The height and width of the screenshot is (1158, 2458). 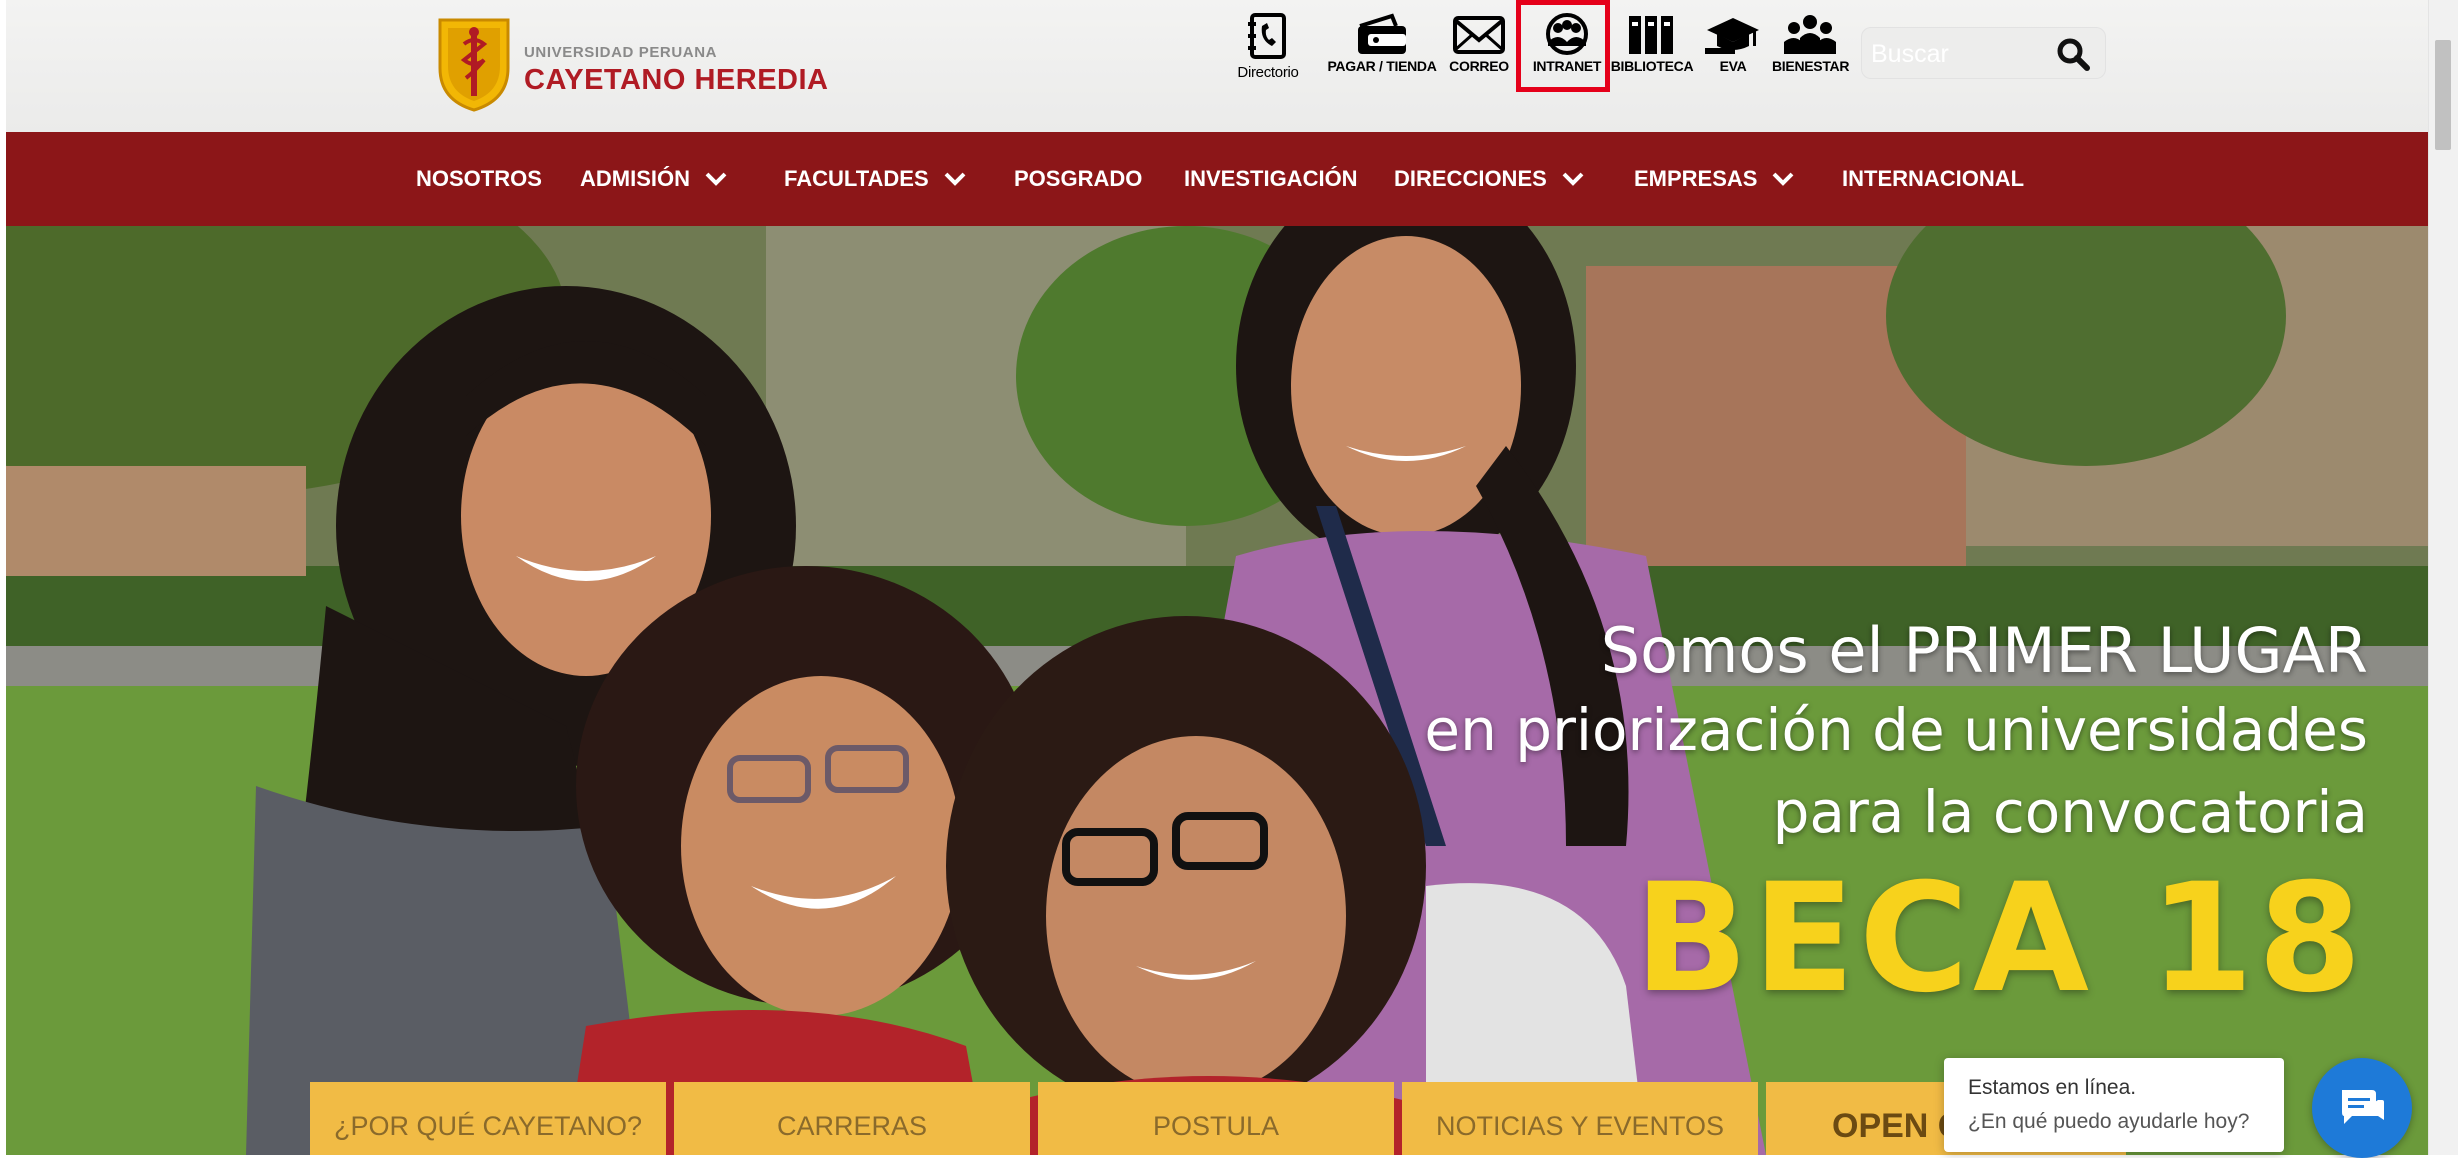 I want to click on graduation-cap-icon, so click(x=1732, y=36).